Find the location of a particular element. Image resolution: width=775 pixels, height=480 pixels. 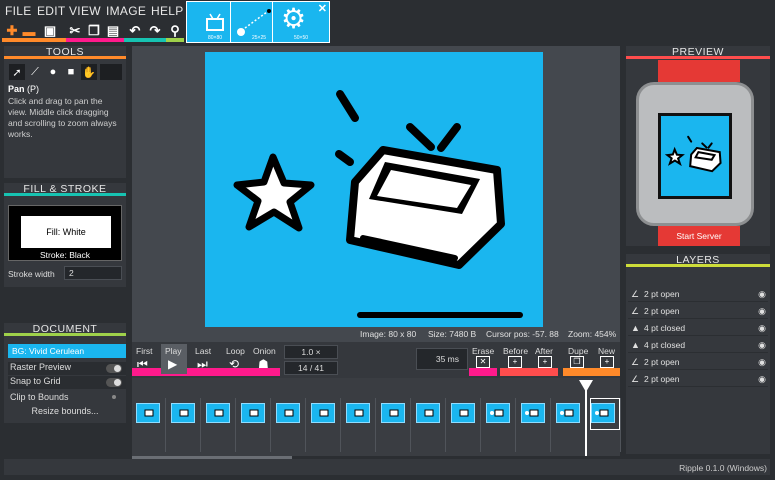

layer-name: 4 pt closed is located at coordinates (665, 328).